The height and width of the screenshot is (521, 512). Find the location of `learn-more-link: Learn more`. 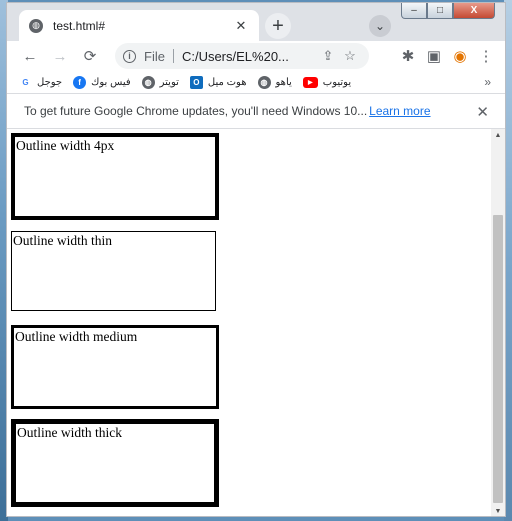

learn-more-link: Learn more is located at coordinates (399, 111).